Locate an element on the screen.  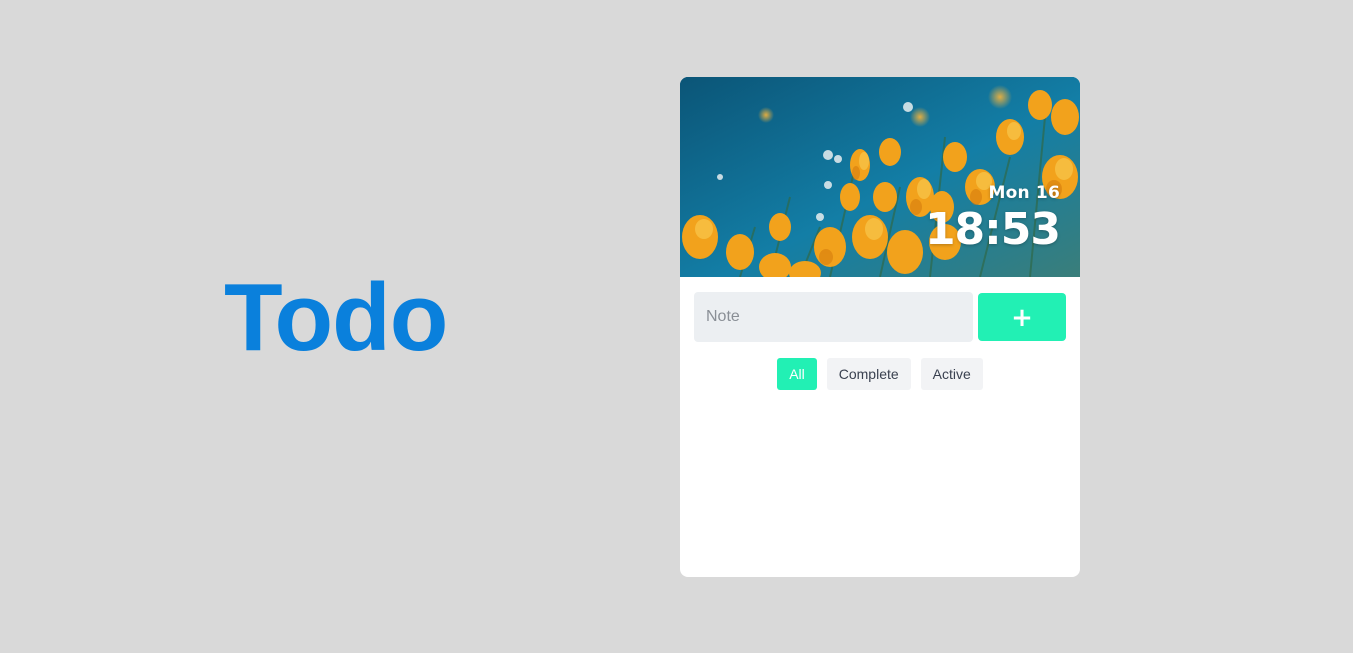
filter-bar: All Complete Active is located at coordinates (880, 374).